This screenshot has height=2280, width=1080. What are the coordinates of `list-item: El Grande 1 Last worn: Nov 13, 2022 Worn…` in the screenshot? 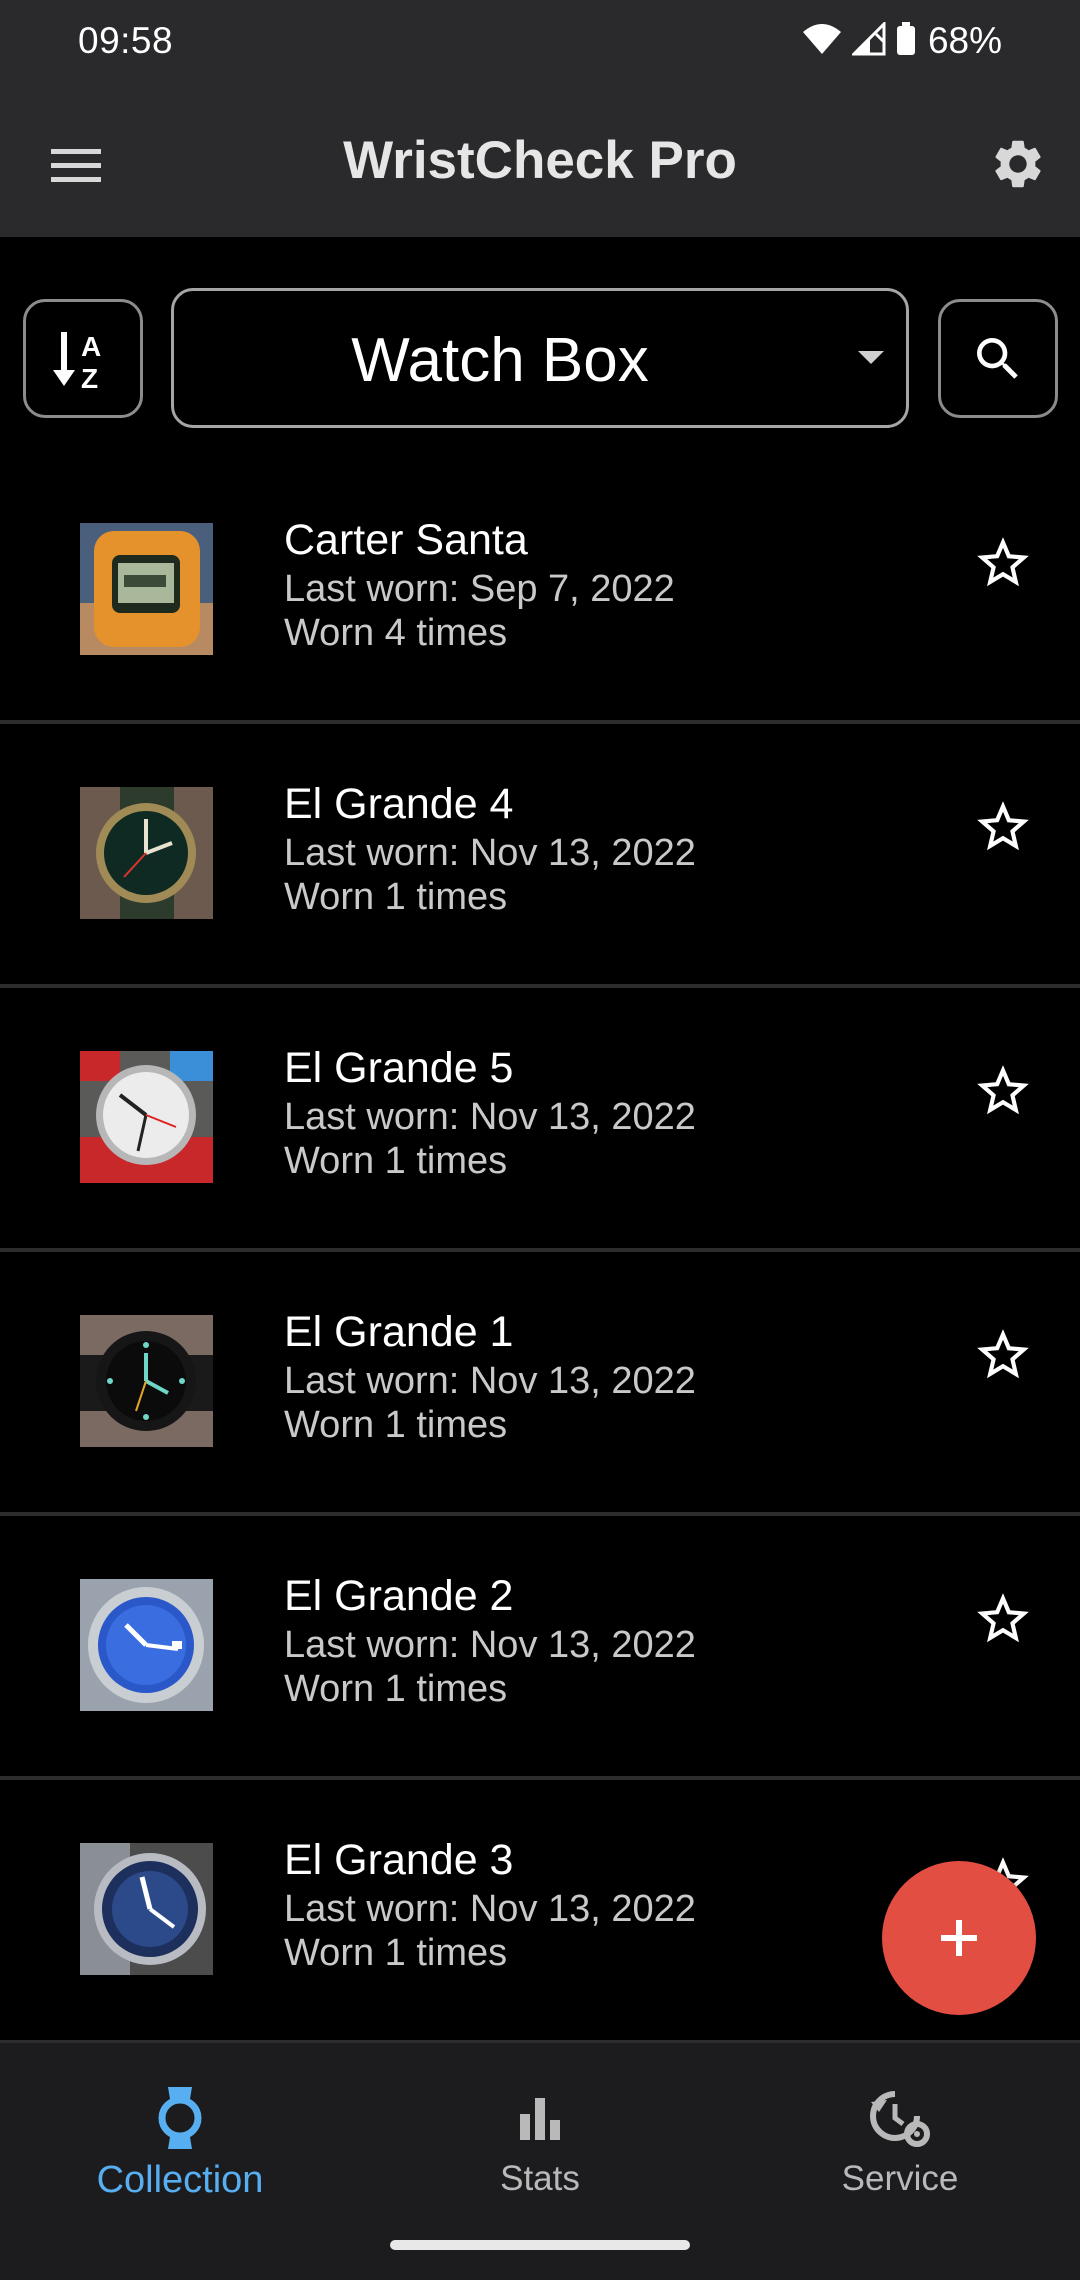 It's located at (540, 1384).